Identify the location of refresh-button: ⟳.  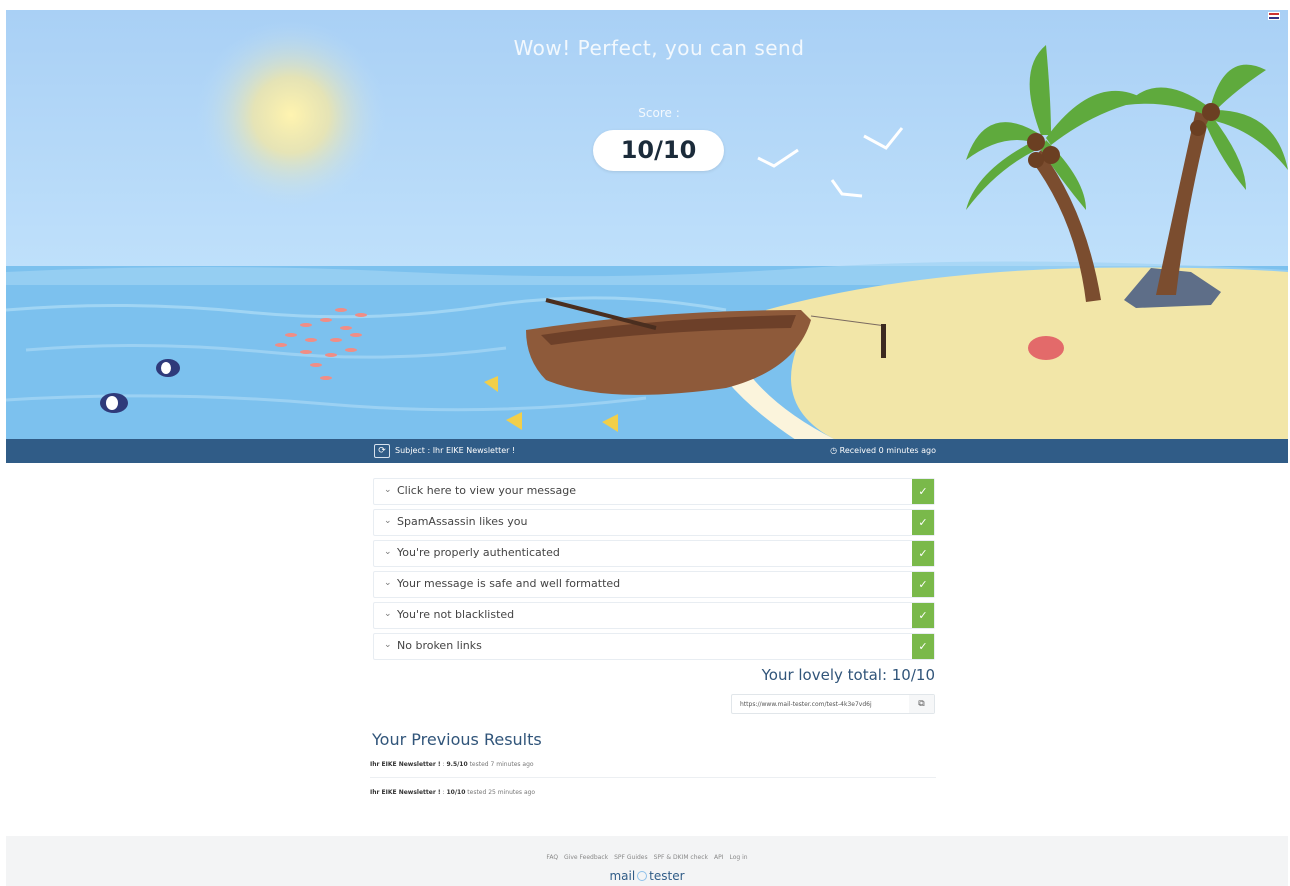
(382, 451).